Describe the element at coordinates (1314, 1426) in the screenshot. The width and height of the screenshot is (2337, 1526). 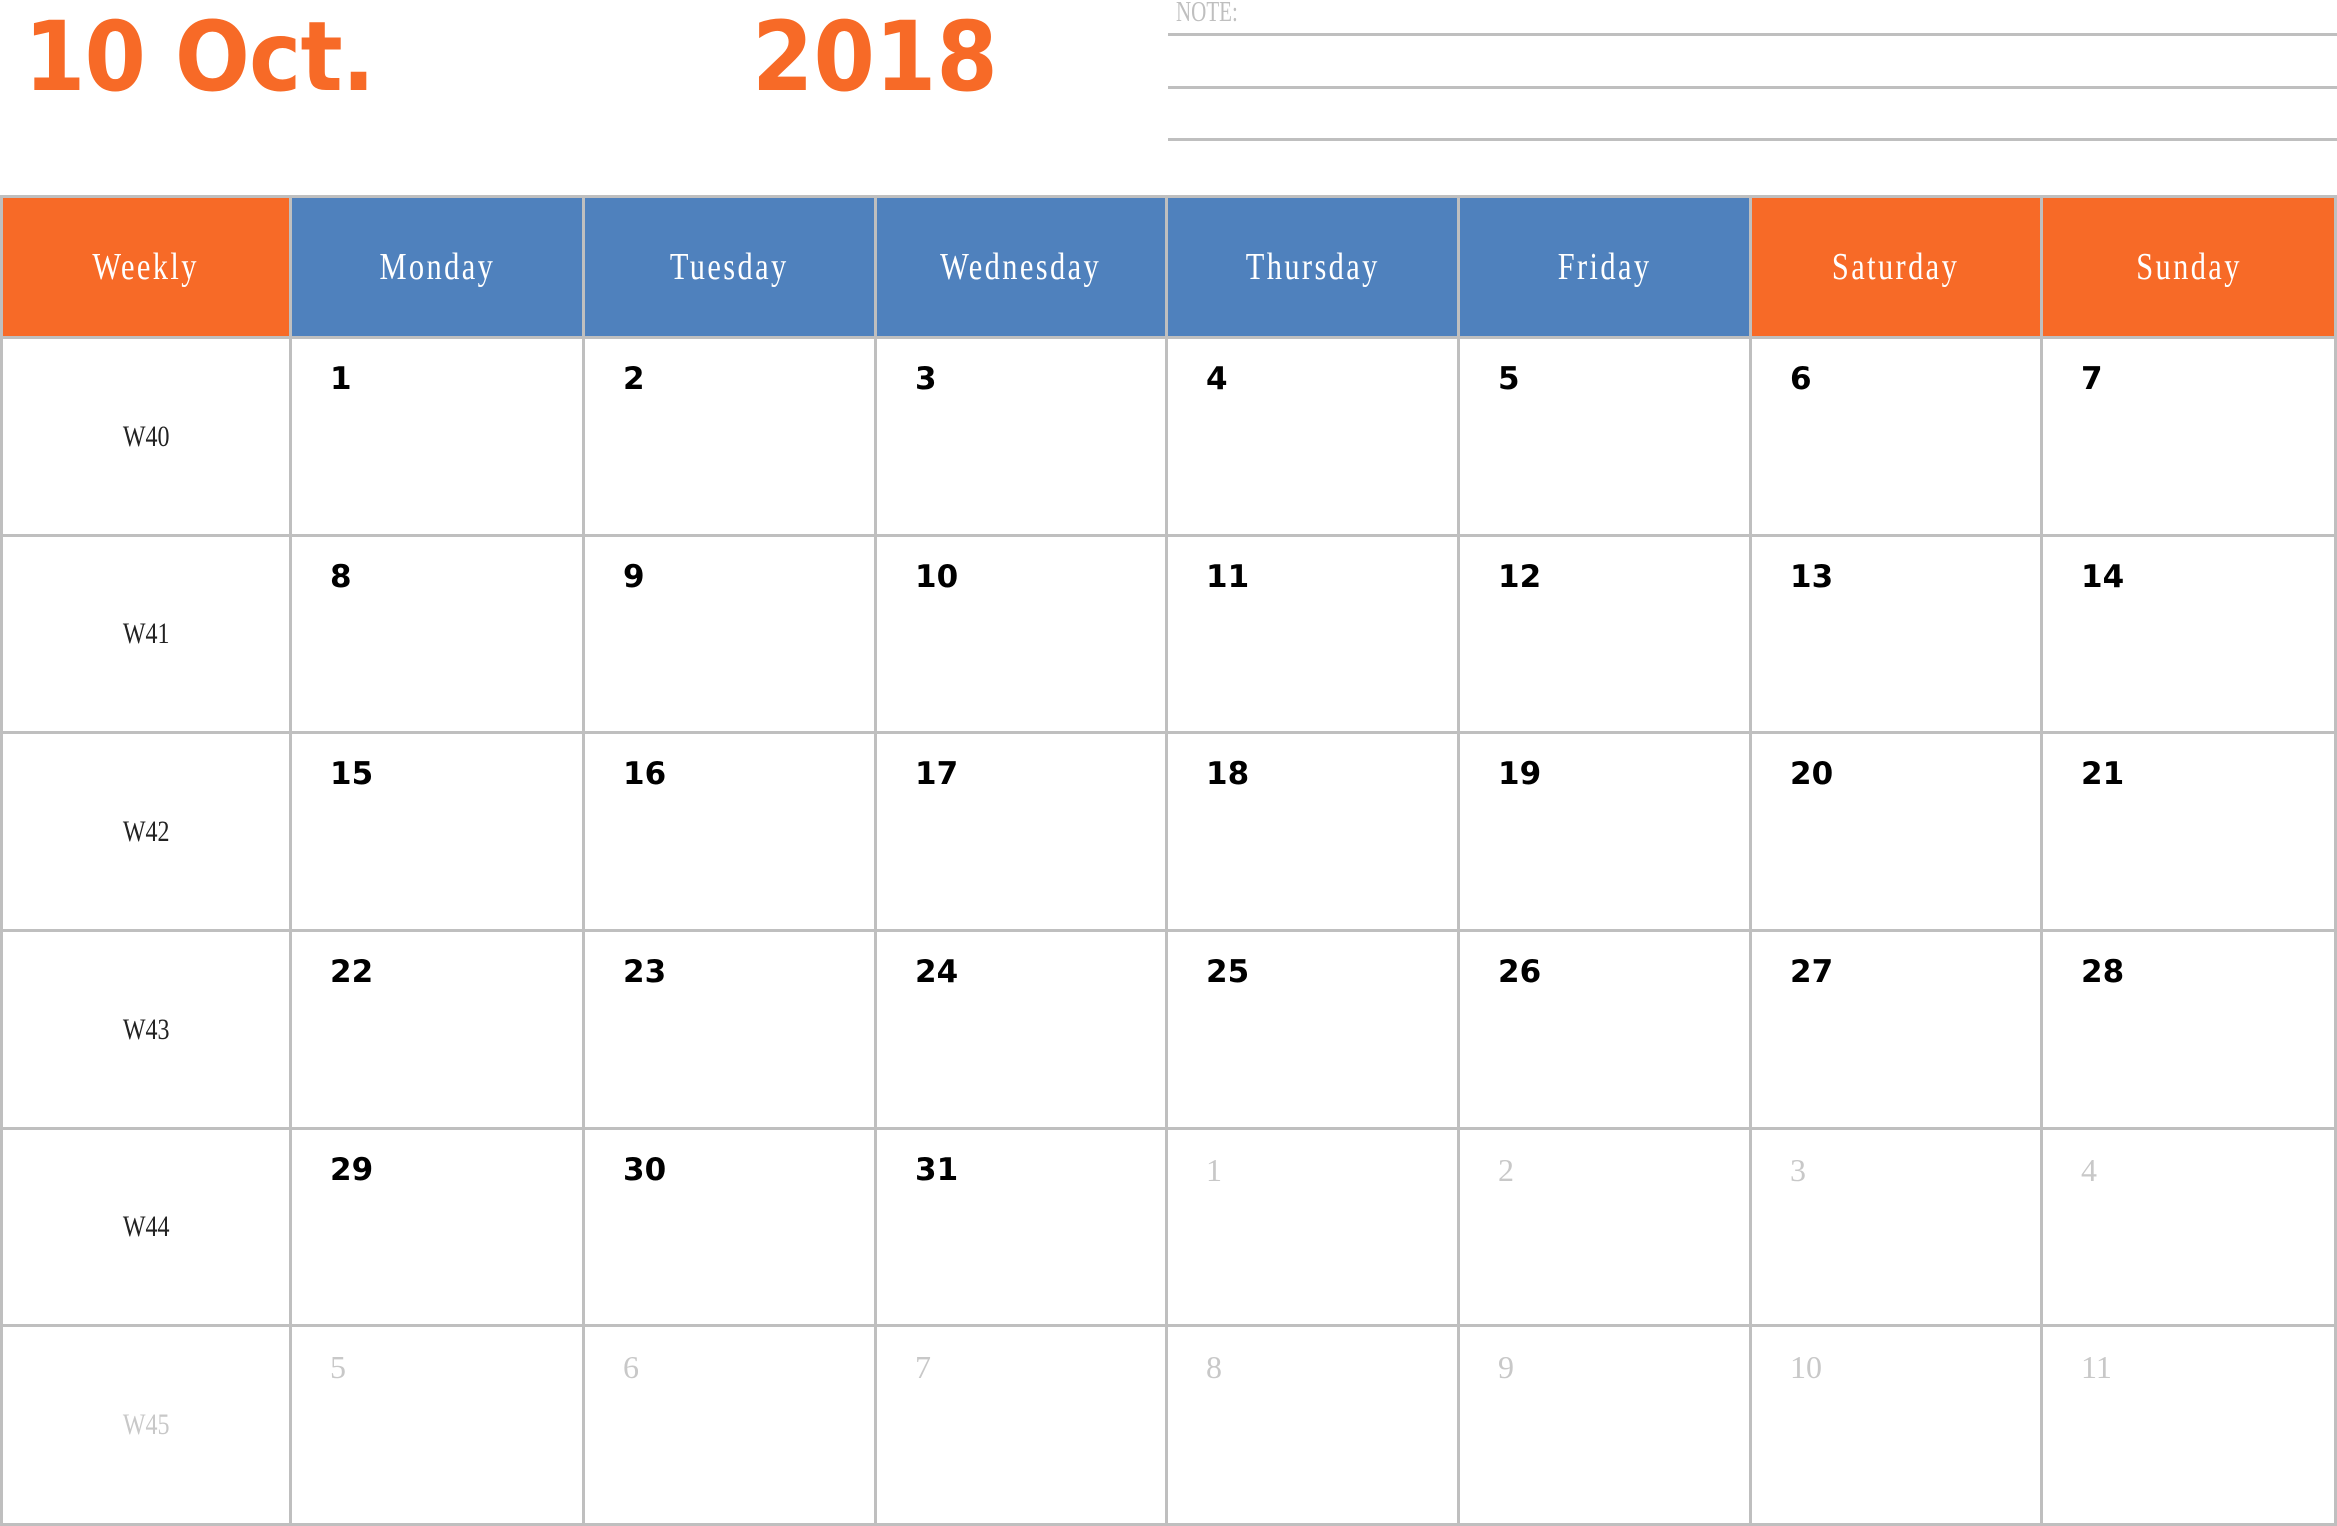
I see `day-cell-adjacent-month: 8` at that location.